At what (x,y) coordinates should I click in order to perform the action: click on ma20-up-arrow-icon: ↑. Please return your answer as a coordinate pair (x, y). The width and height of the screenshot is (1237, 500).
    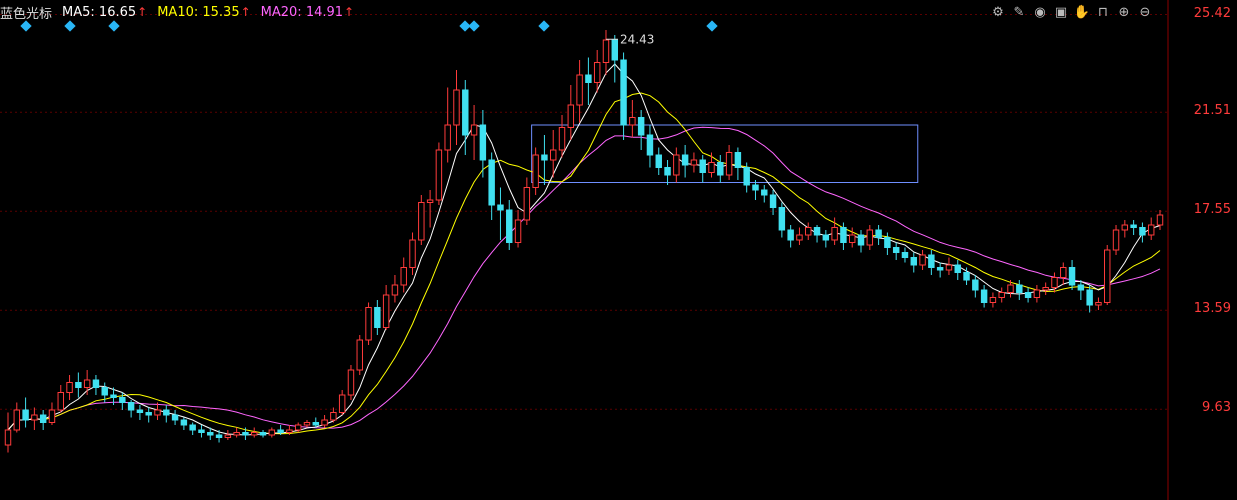
    Looking at the image, I should click on (349, 12).